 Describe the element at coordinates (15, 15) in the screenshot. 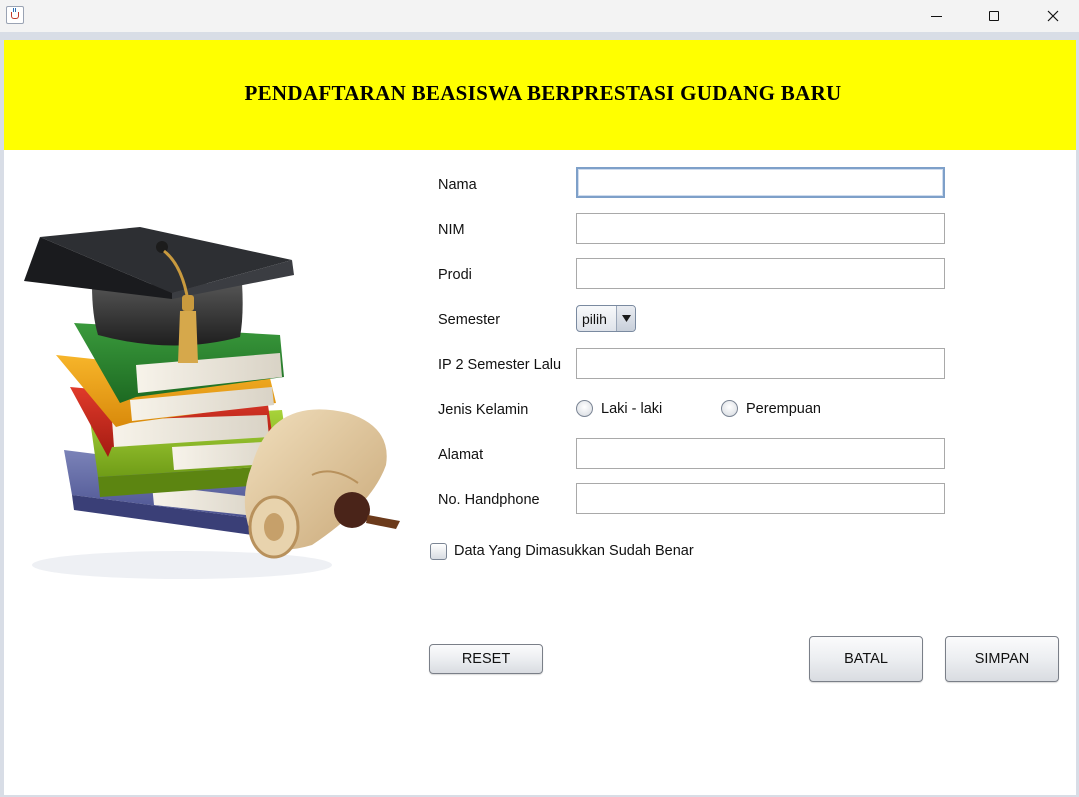

I see `java-cup-icon` at that location.